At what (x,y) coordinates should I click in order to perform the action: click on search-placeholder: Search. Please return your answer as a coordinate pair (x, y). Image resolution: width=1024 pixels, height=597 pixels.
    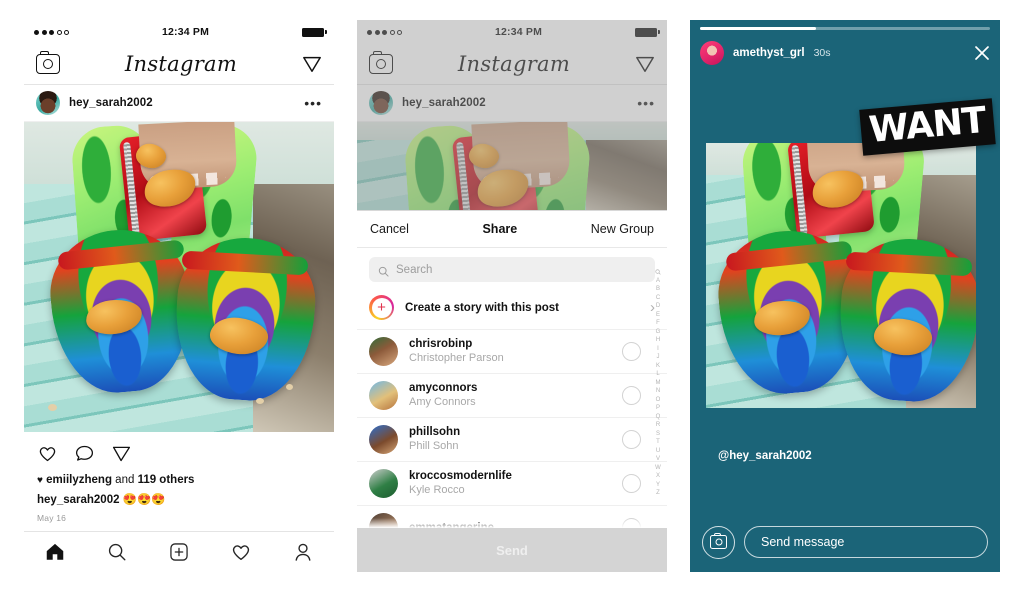
    Looking at the image, I should click on (414, 269).